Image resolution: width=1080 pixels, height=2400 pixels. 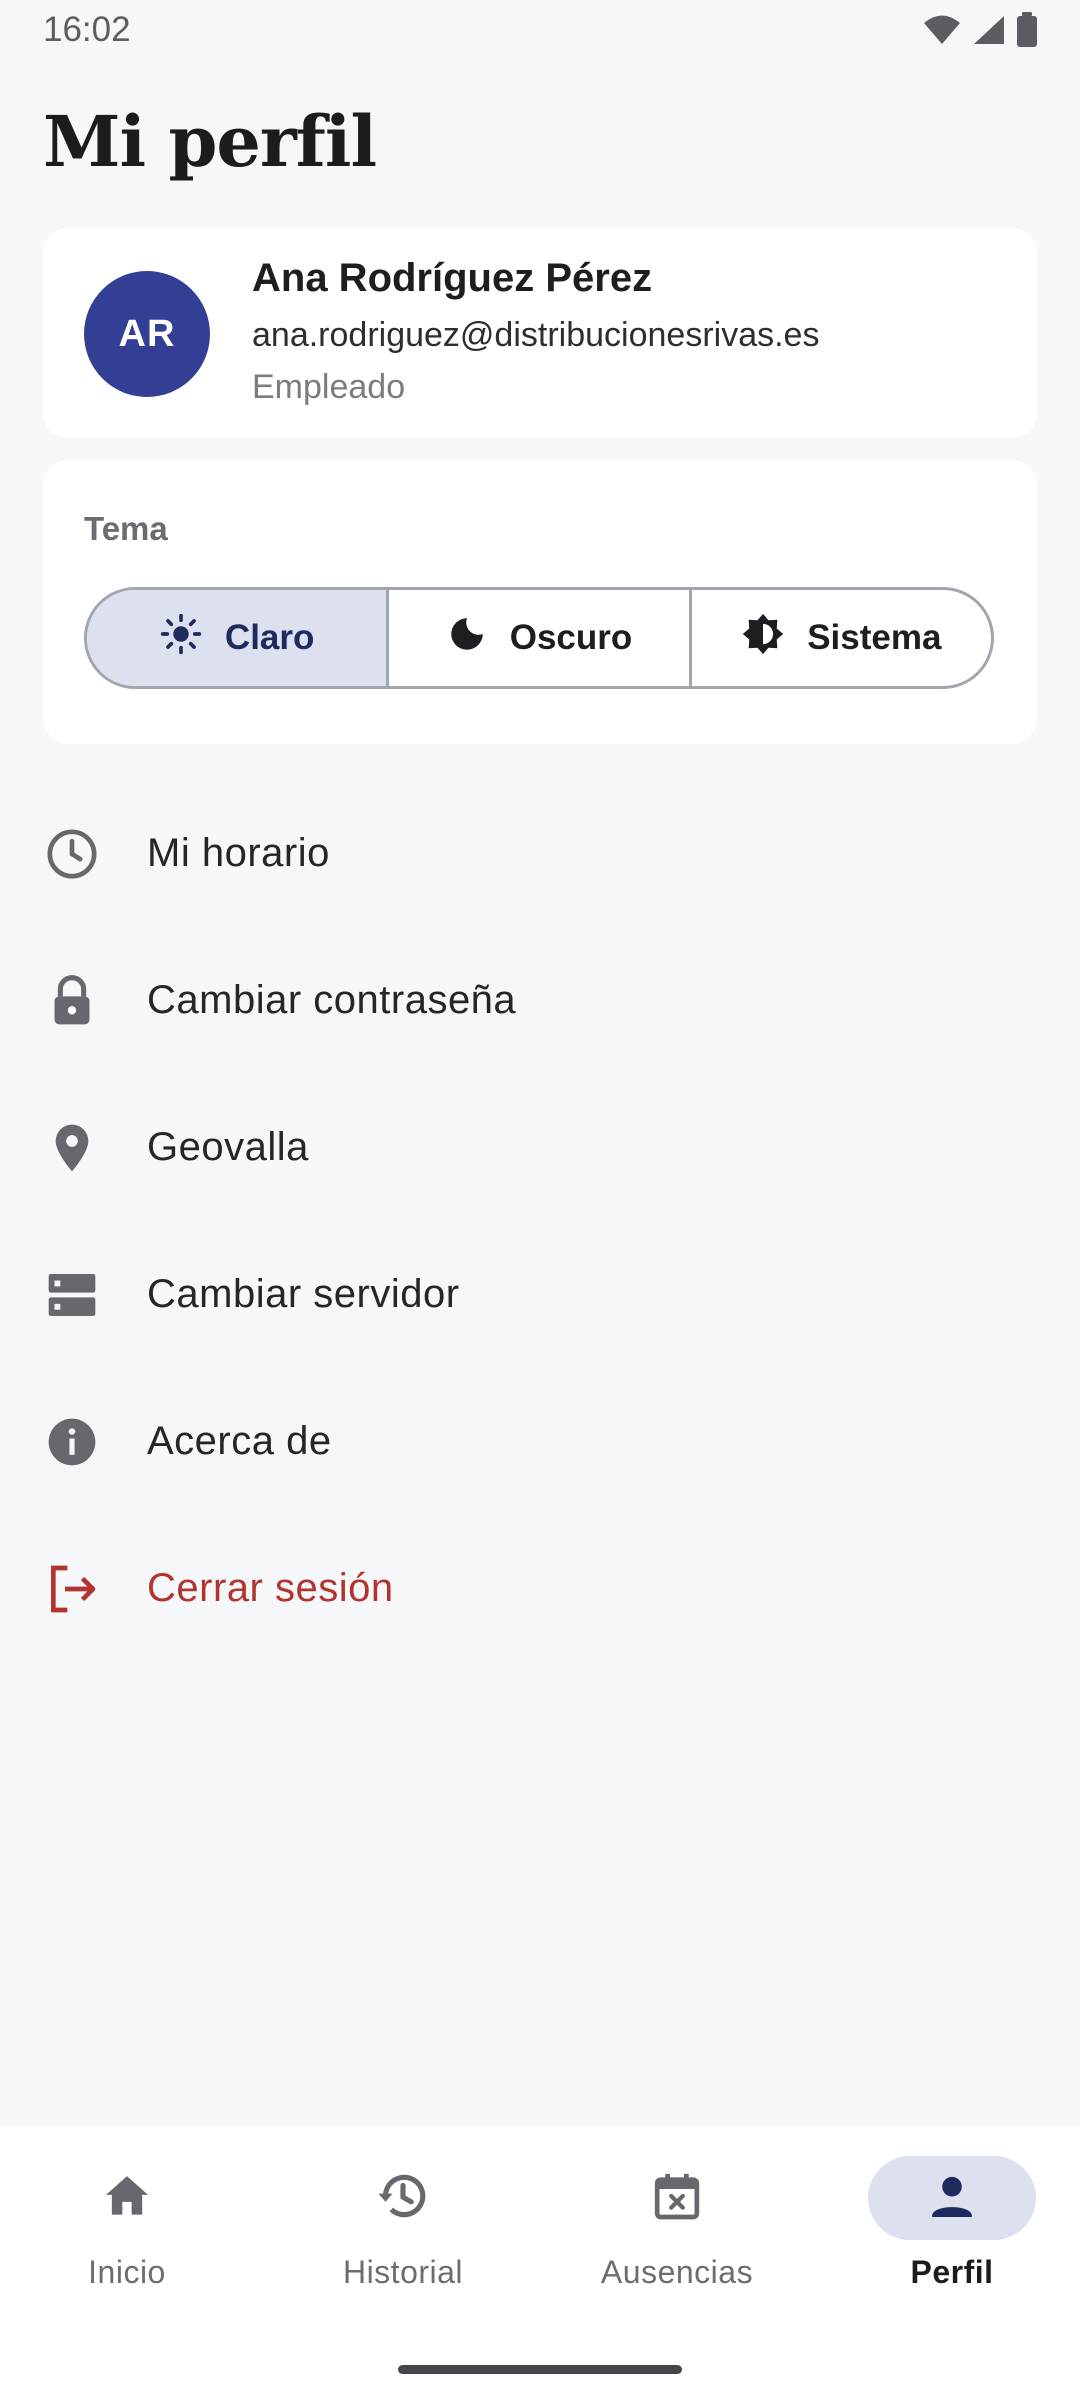 I want to click on home-indicator, so click(x=540, y=2369).